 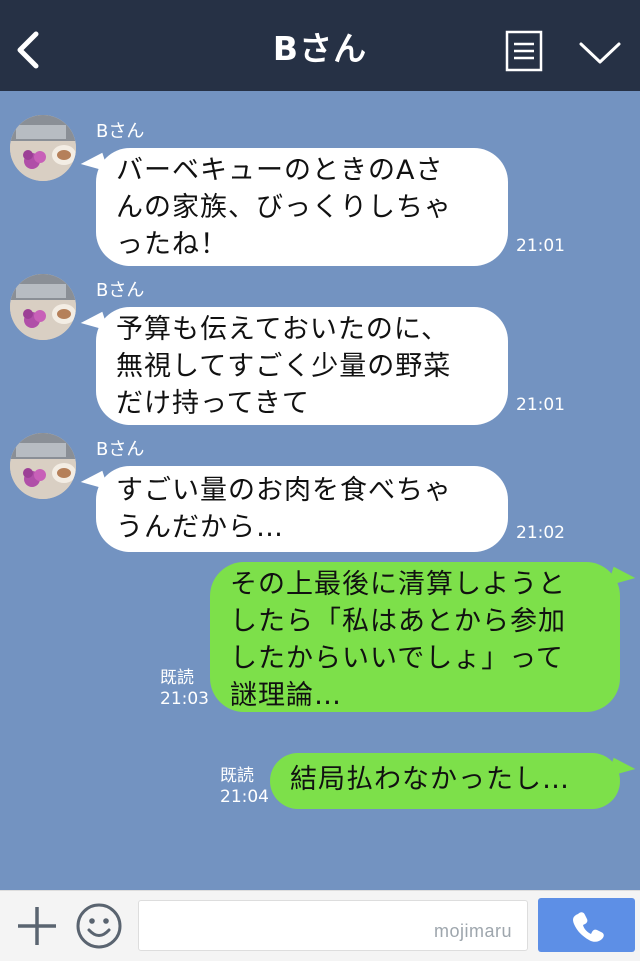 What do you see at coordinates (244, 797) in the screenshot?
I see `message-time: 21:04` at bounding box center [244, 797].